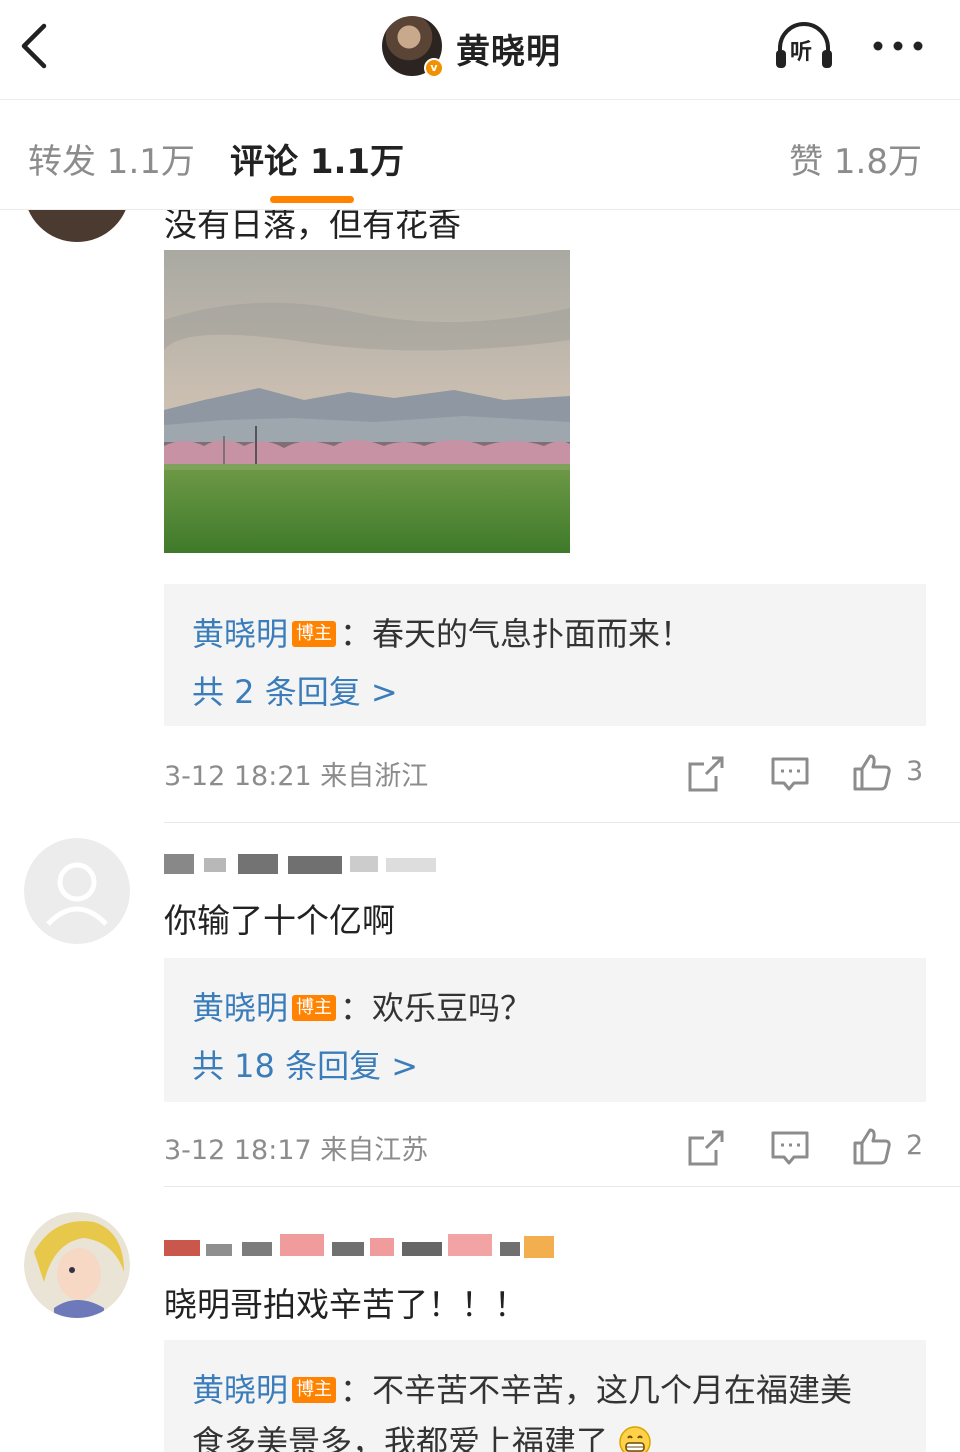  What do you see at coordinates (516, 634) in the screenshot?
I see `reply-text: ：春天的气息扑面而来！` at bounding box center [516, 634].